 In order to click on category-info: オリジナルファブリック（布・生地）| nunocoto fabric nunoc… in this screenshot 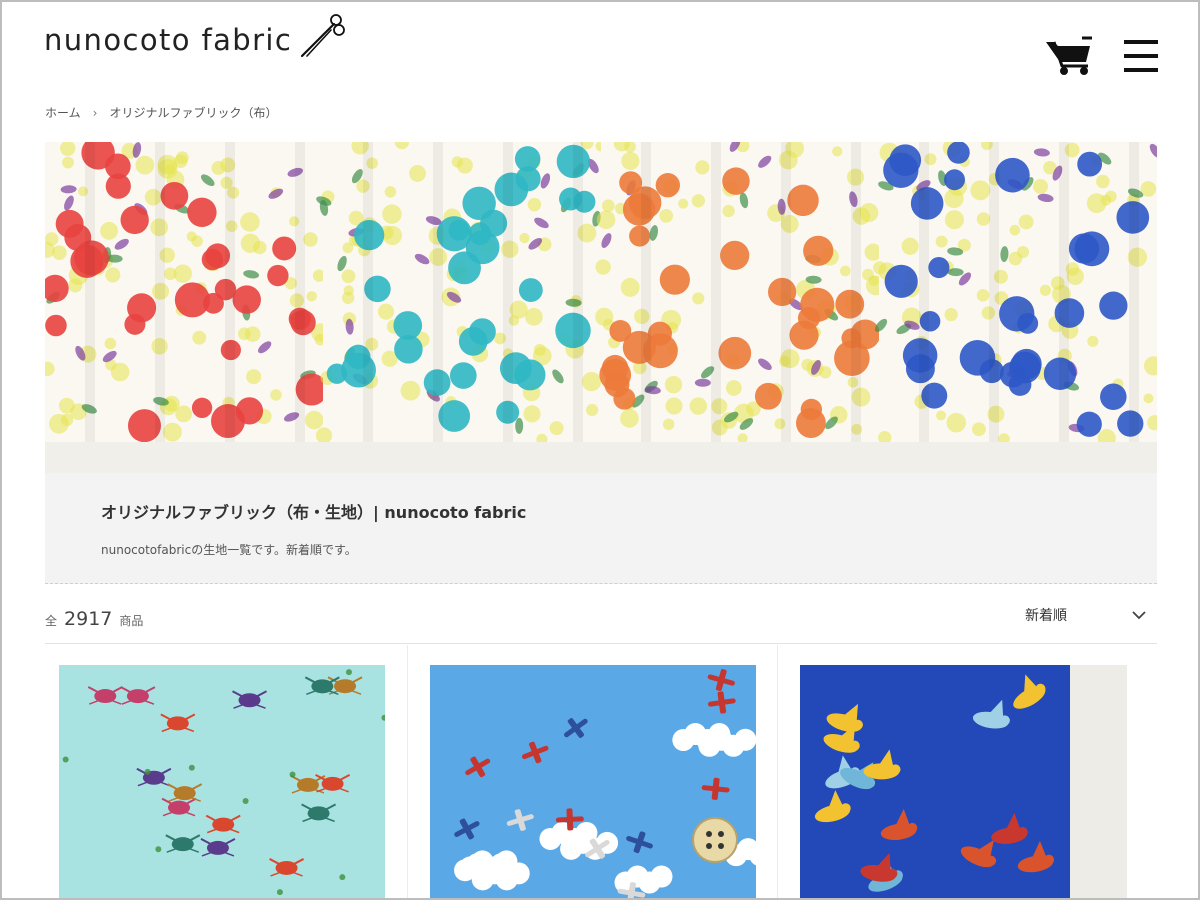, I will do `click(601, 528)`.